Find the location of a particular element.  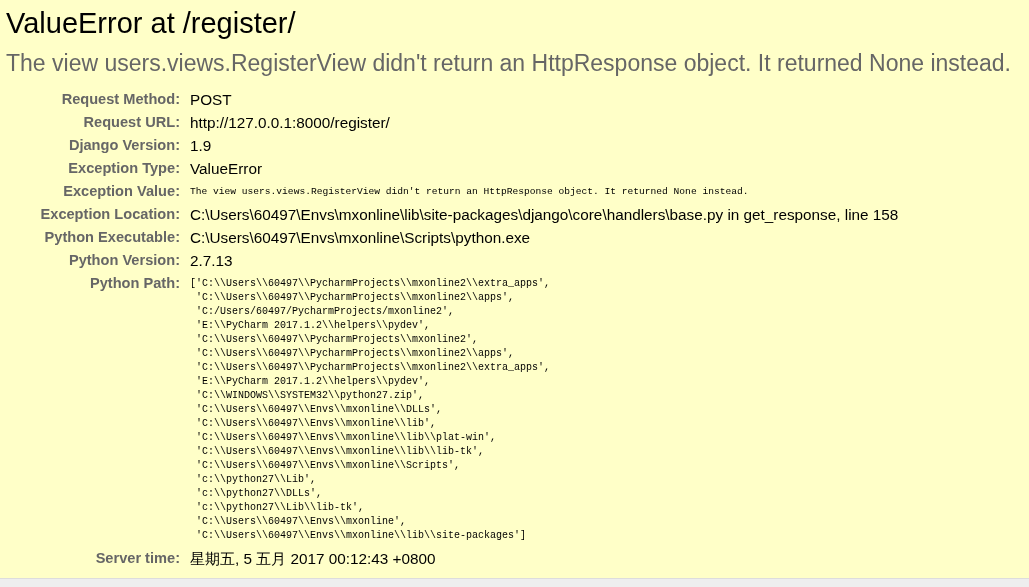

path-line: 'C:\\Users\\60497\\Envs\\mxonline', is located at coordinates (301, 522).